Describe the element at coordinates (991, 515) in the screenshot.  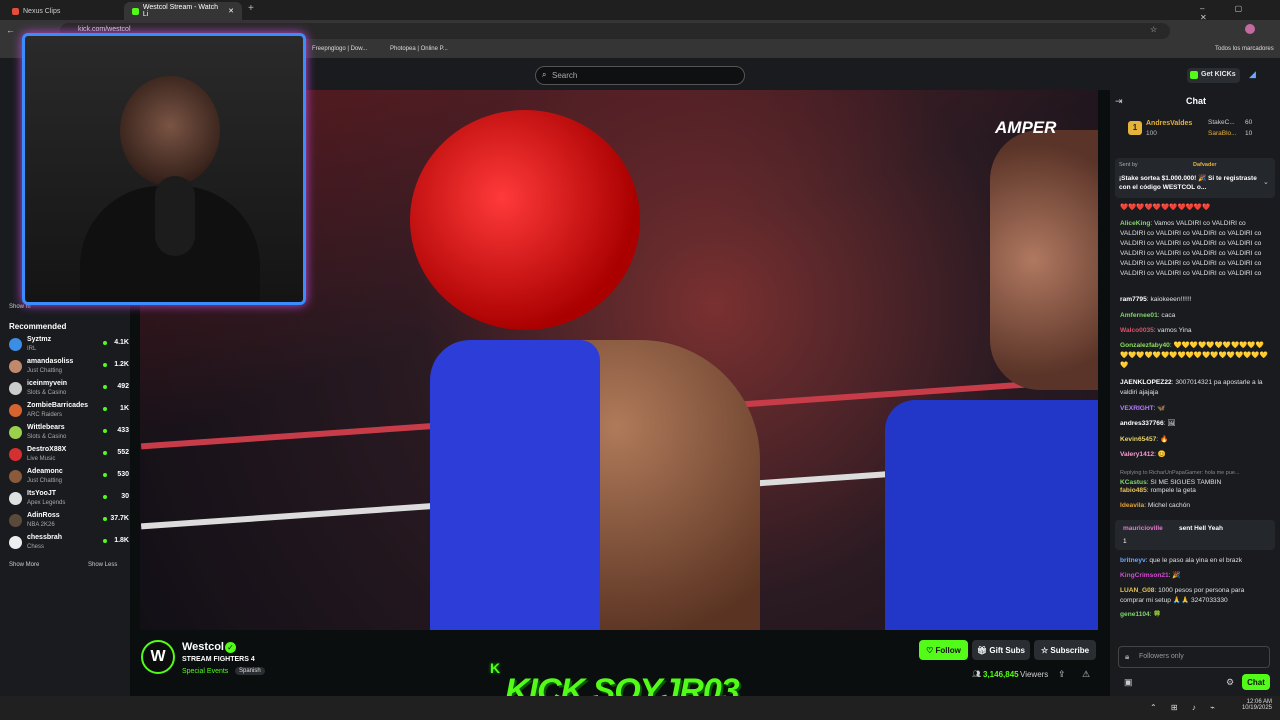
I see `referee-shirt-shape` at that location.